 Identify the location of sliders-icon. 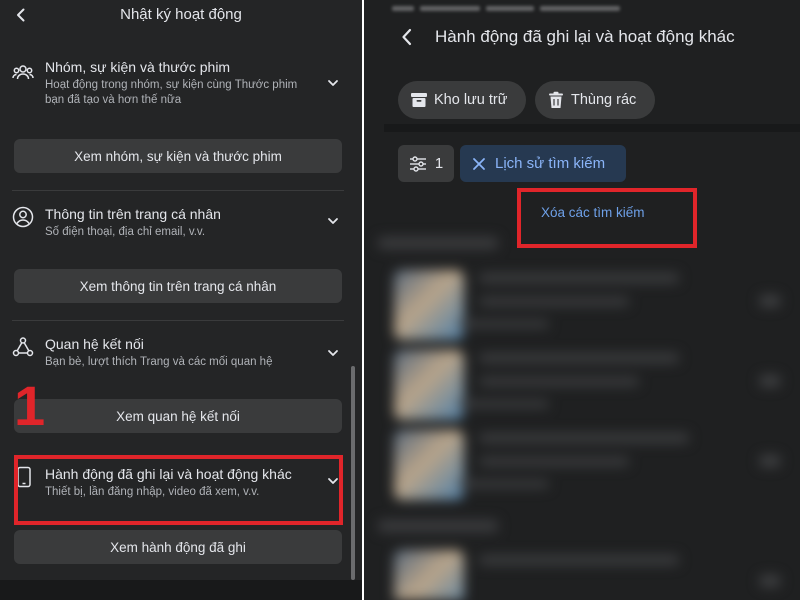
(418, 164).